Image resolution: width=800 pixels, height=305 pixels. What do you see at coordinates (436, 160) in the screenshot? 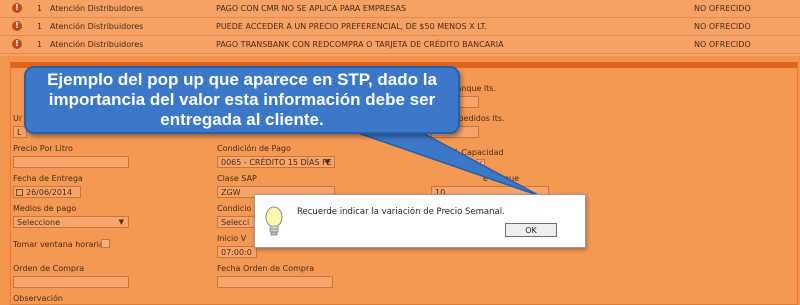
I see `callout-pointer` at bounding box center [436, 160].